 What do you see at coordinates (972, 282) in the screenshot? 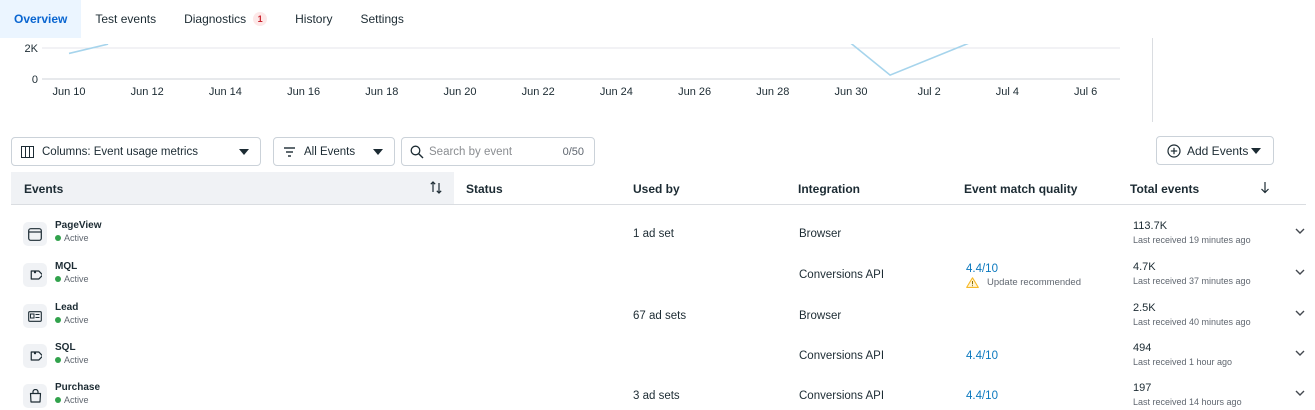
I see `warning-icon` at bounding box center [972, 282].